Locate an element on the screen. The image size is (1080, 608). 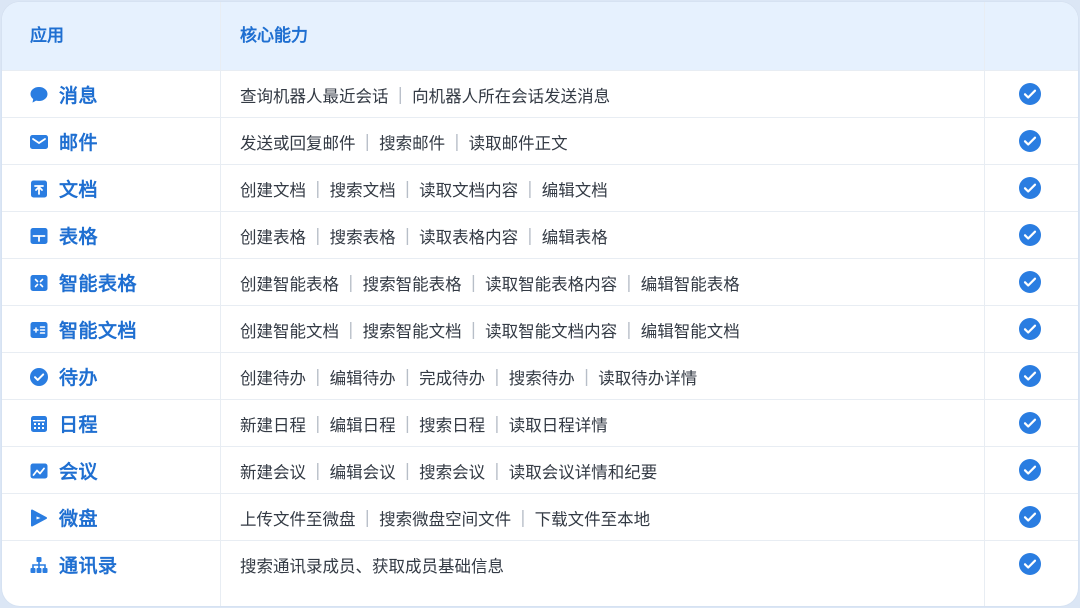
capability-item: 创建智能文档 is located at coordinates (289, 331).